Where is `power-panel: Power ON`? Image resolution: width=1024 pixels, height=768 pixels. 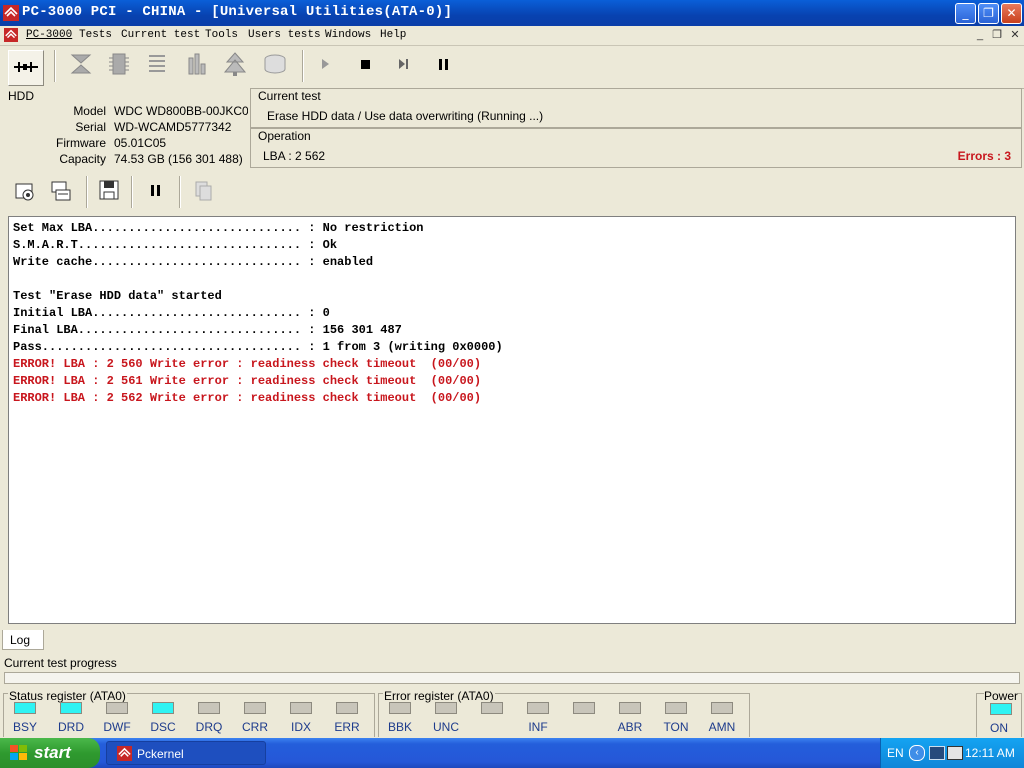
power-panel: Power ON is located at coordinates (999, 713).